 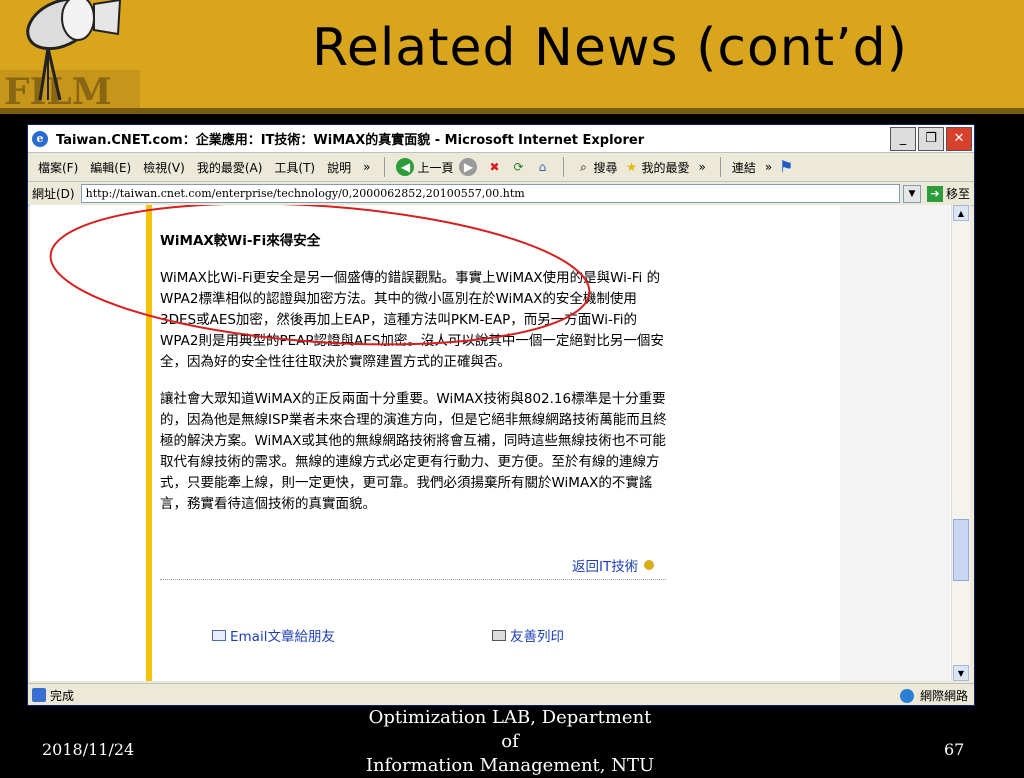 What do you see at coordinates (413, 579) in the screenshot?
I see `dotted-divider` at bounding box center [413, 579].